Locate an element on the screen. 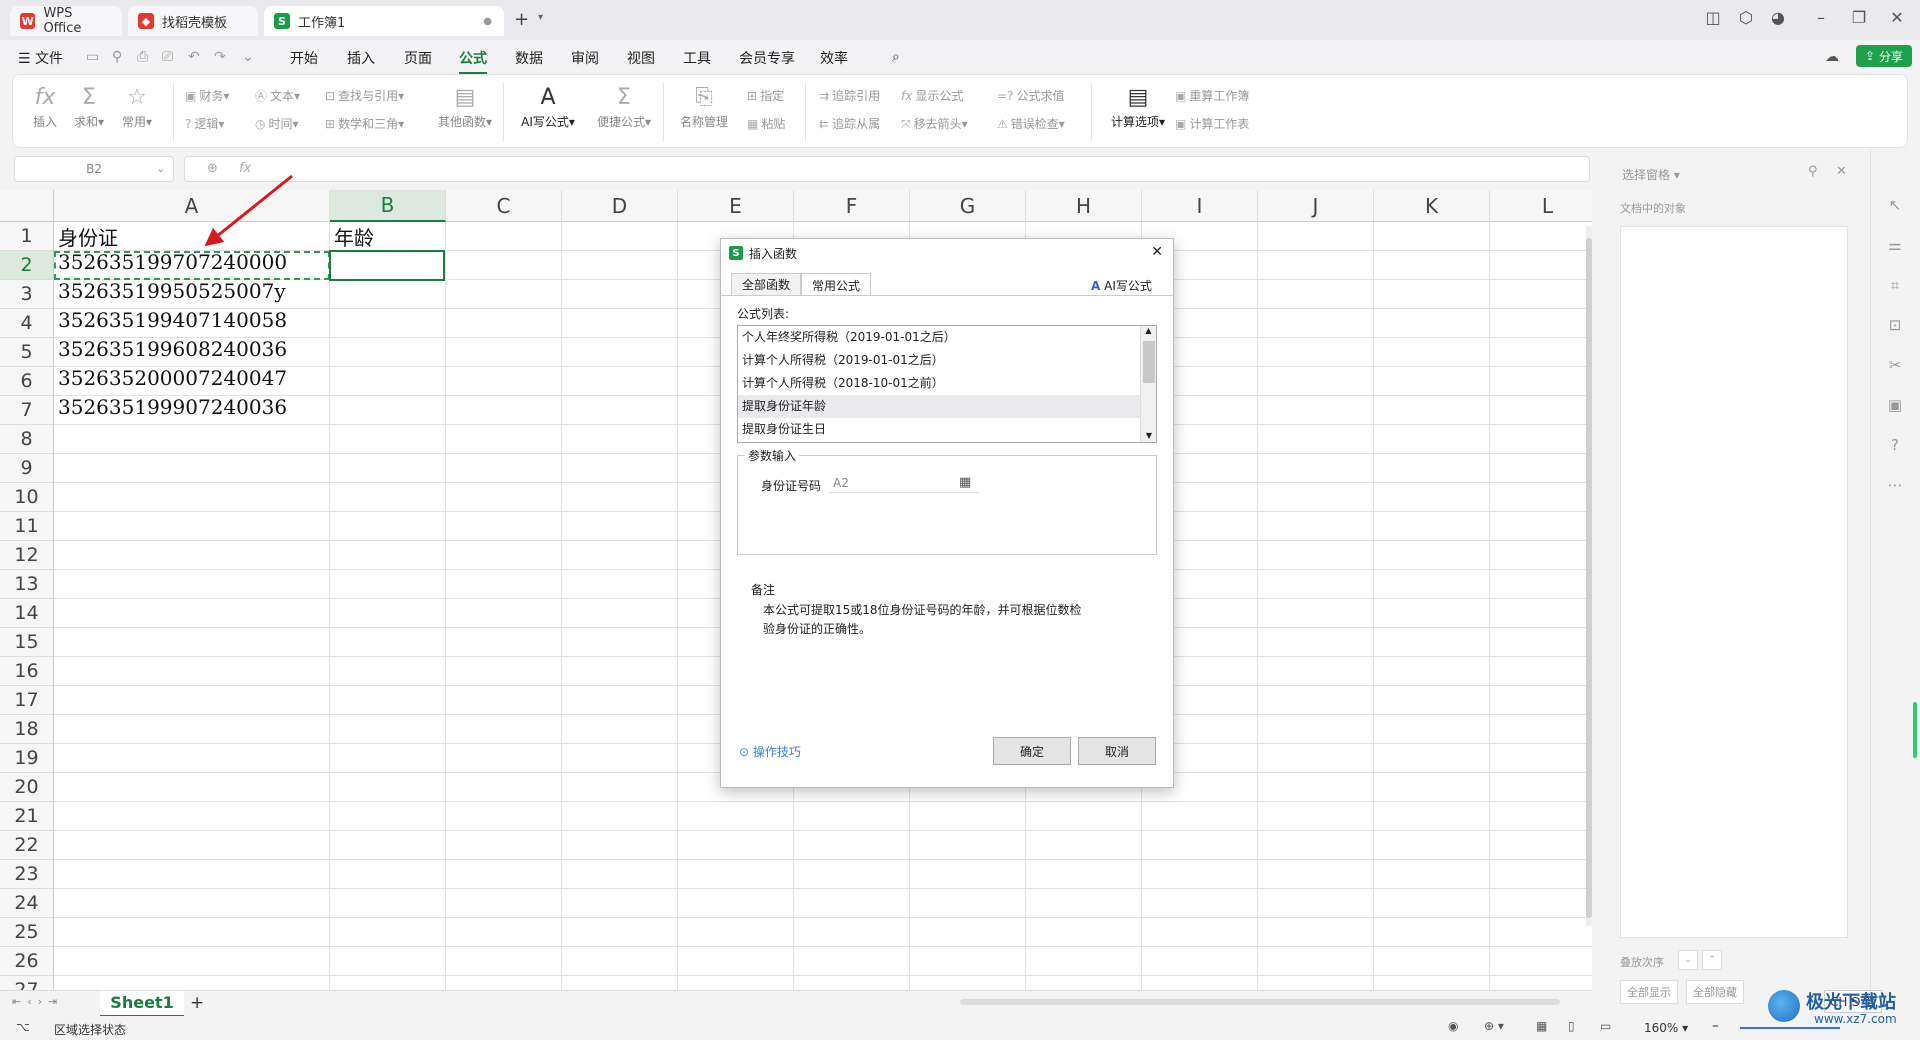 This screenshot has width=1920, height=1040. eye-icon: ◉ is located at coordinates (1453, 1026).